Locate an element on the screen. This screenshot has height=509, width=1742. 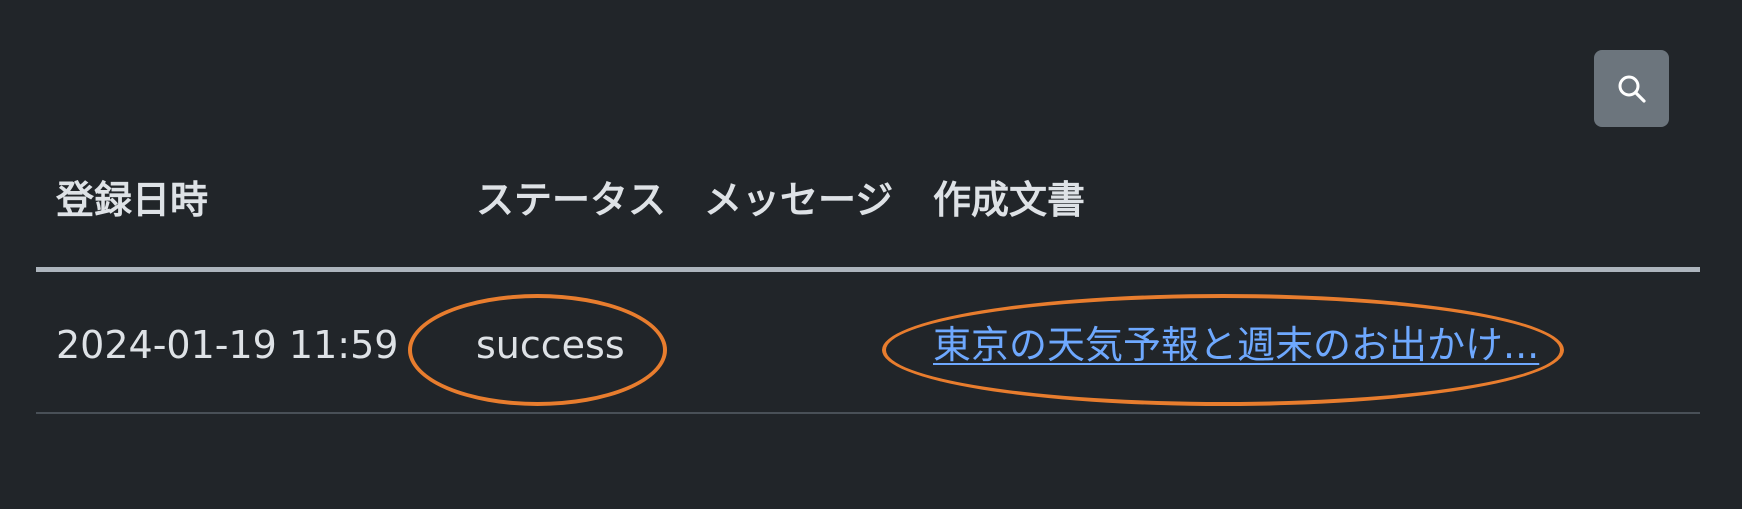
search-button is located at coordinates (1631, 88).